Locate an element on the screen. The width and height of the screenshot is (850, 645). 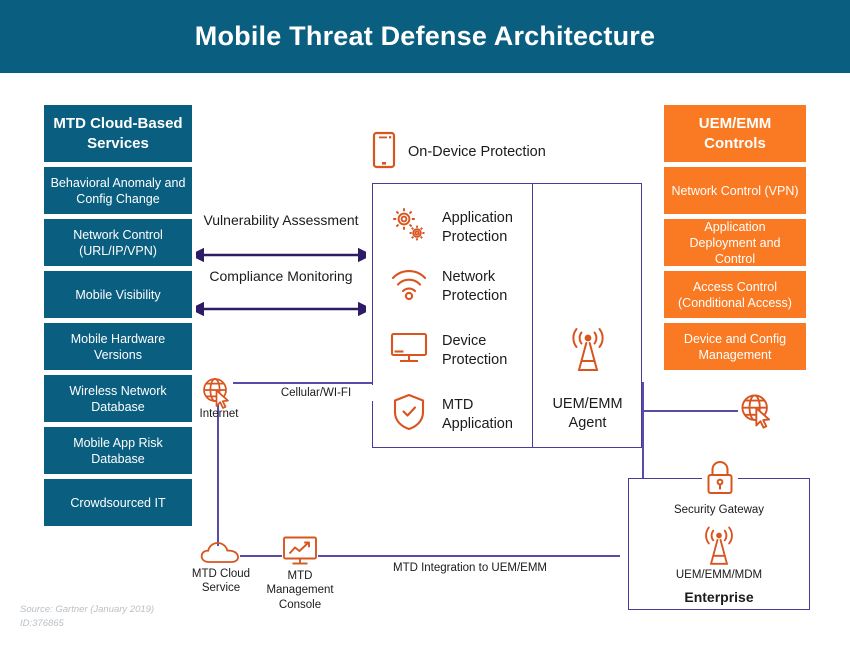
globe-cursor-icon is located at coordinates (758, 413).